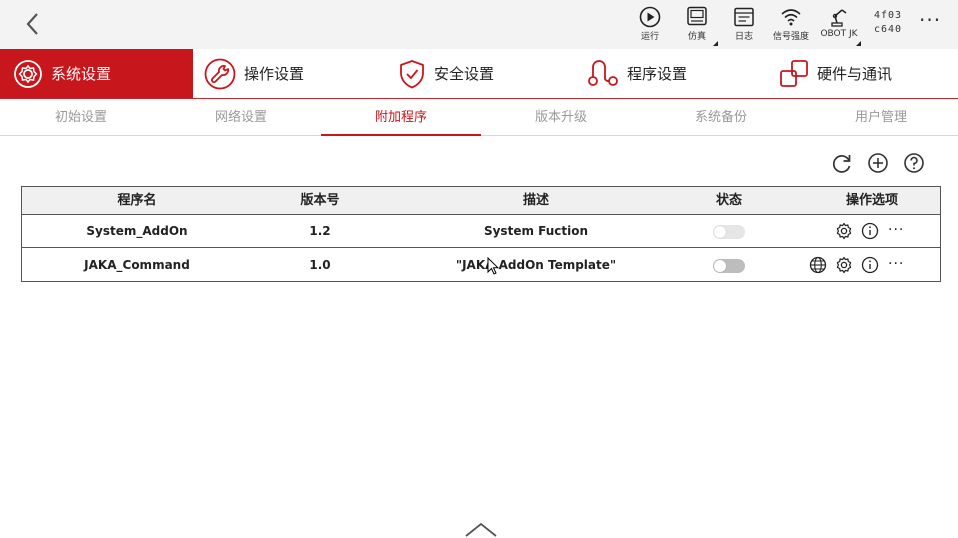  What do you see at coordinates (721, 118) in the screenshot?
I see `subtab-system-backup: 系统备份` at bounding box center [721, 118].